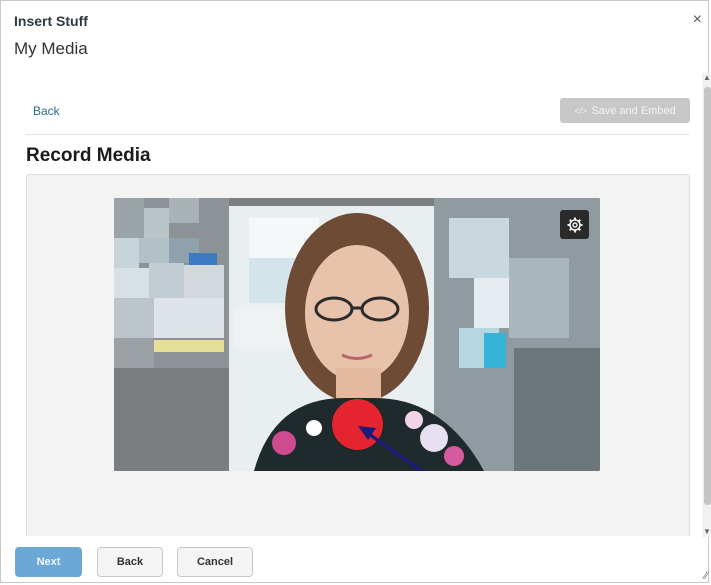  I want to click on dialog-footer: Next Back Cancel ⁄⁄, so click(355, 561).